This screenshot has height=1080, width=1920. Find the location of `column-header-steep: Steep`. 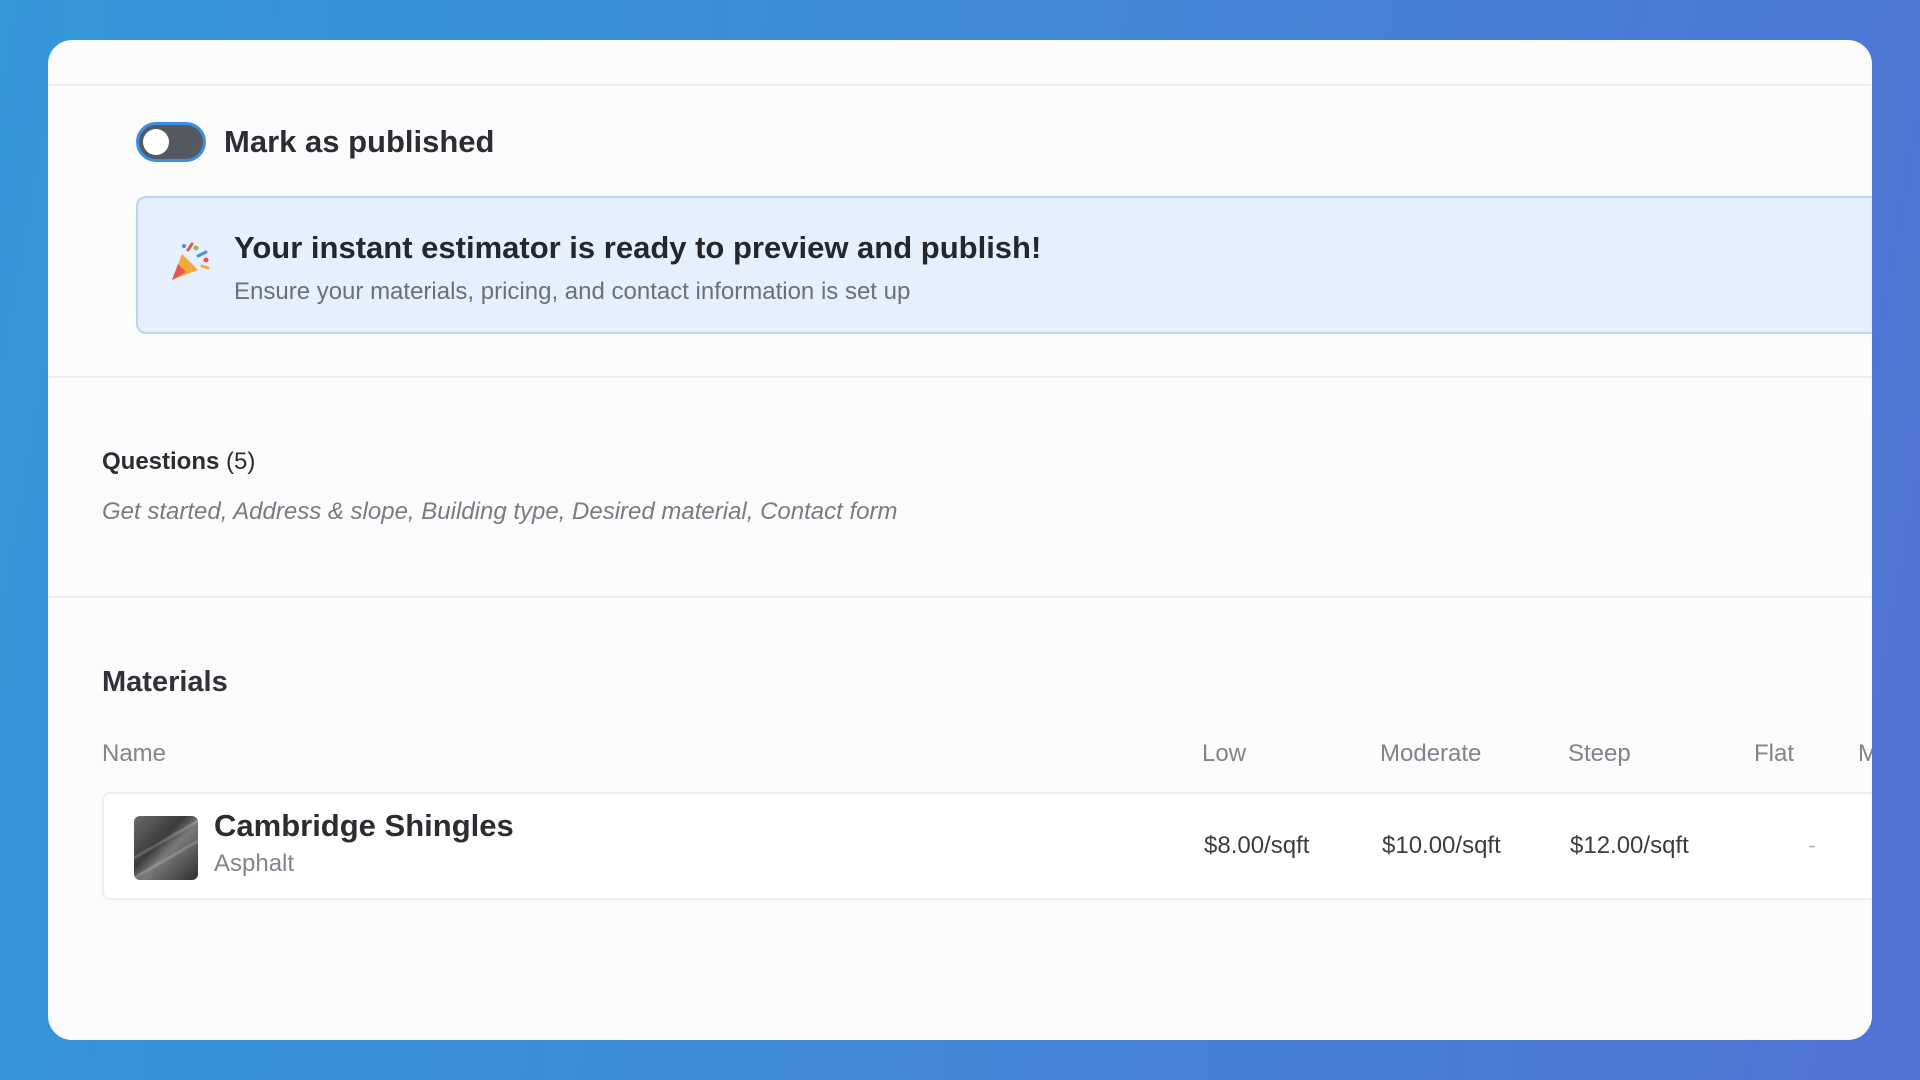

column-header-steep: Steep is located at coordinates (1599, 753).